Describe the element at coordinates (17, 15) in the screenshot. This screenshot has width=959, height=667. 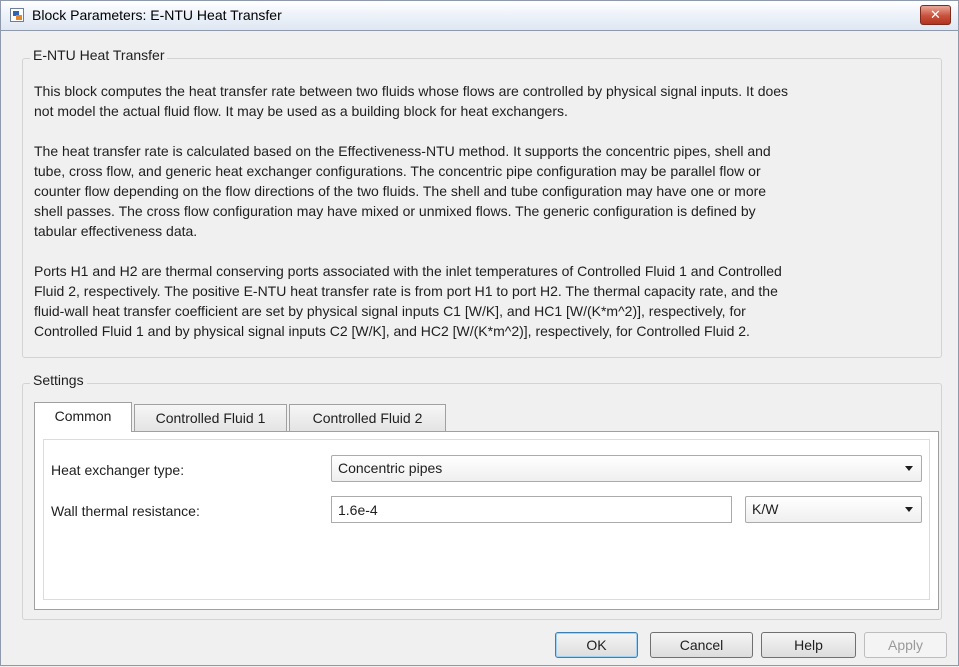
I see `block-parameters-icon` at that location.